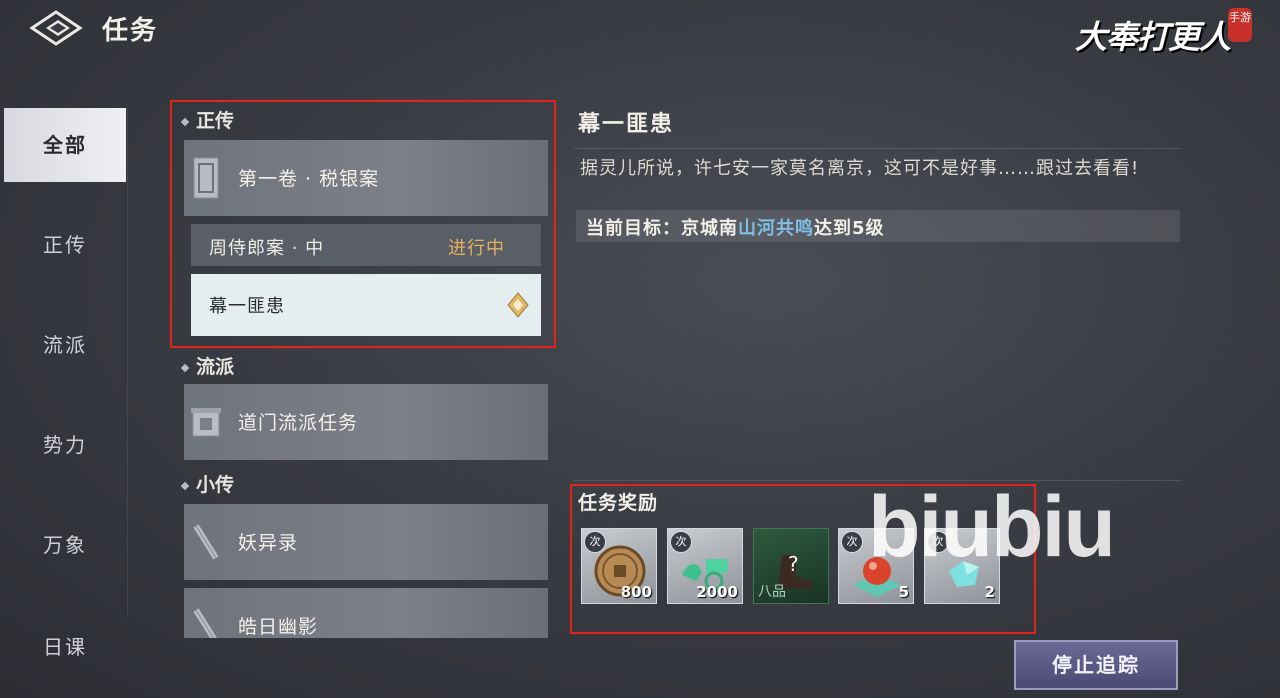 Image resolution: width=1280 pixels, height=698 pixels. Describe the element at coordinates (267, 248) in the screenshot. I see `quest-sub-item-label: 周侍郎案 · 中` at that location.